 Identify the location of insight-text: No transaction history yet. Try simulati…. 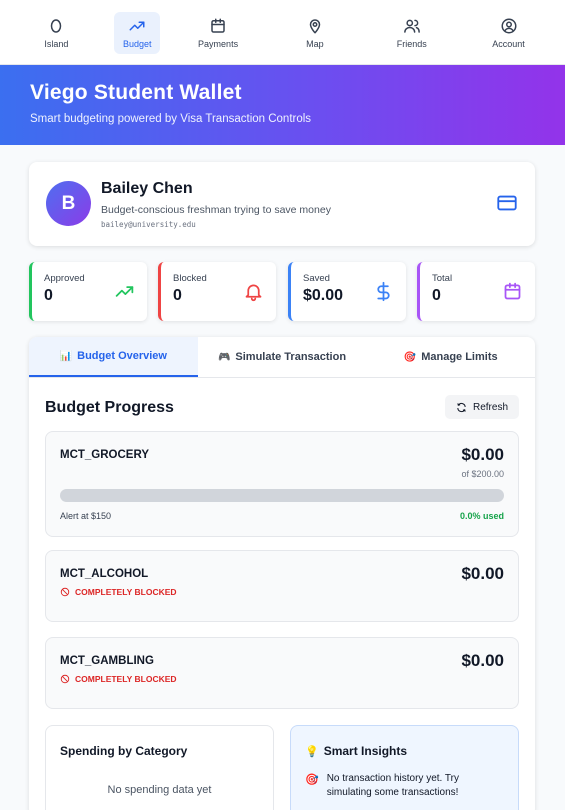
(392, 785).